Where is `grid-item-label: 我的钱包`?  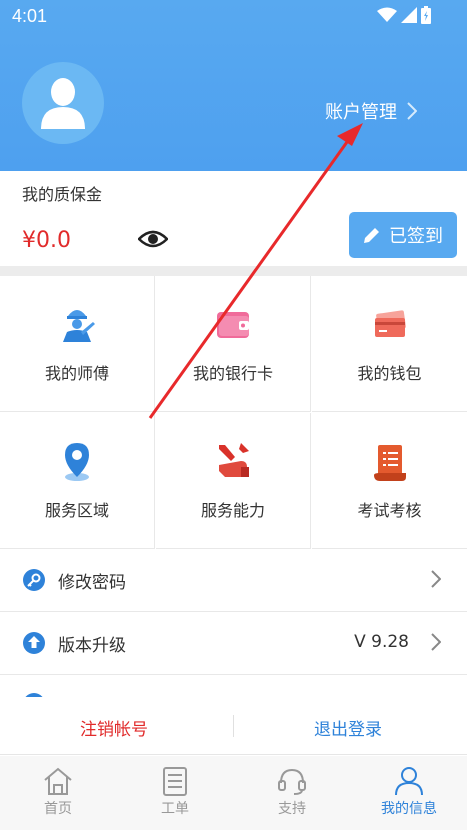
grid-item-label: 我的钱包 is located at coordinates (389, 373).